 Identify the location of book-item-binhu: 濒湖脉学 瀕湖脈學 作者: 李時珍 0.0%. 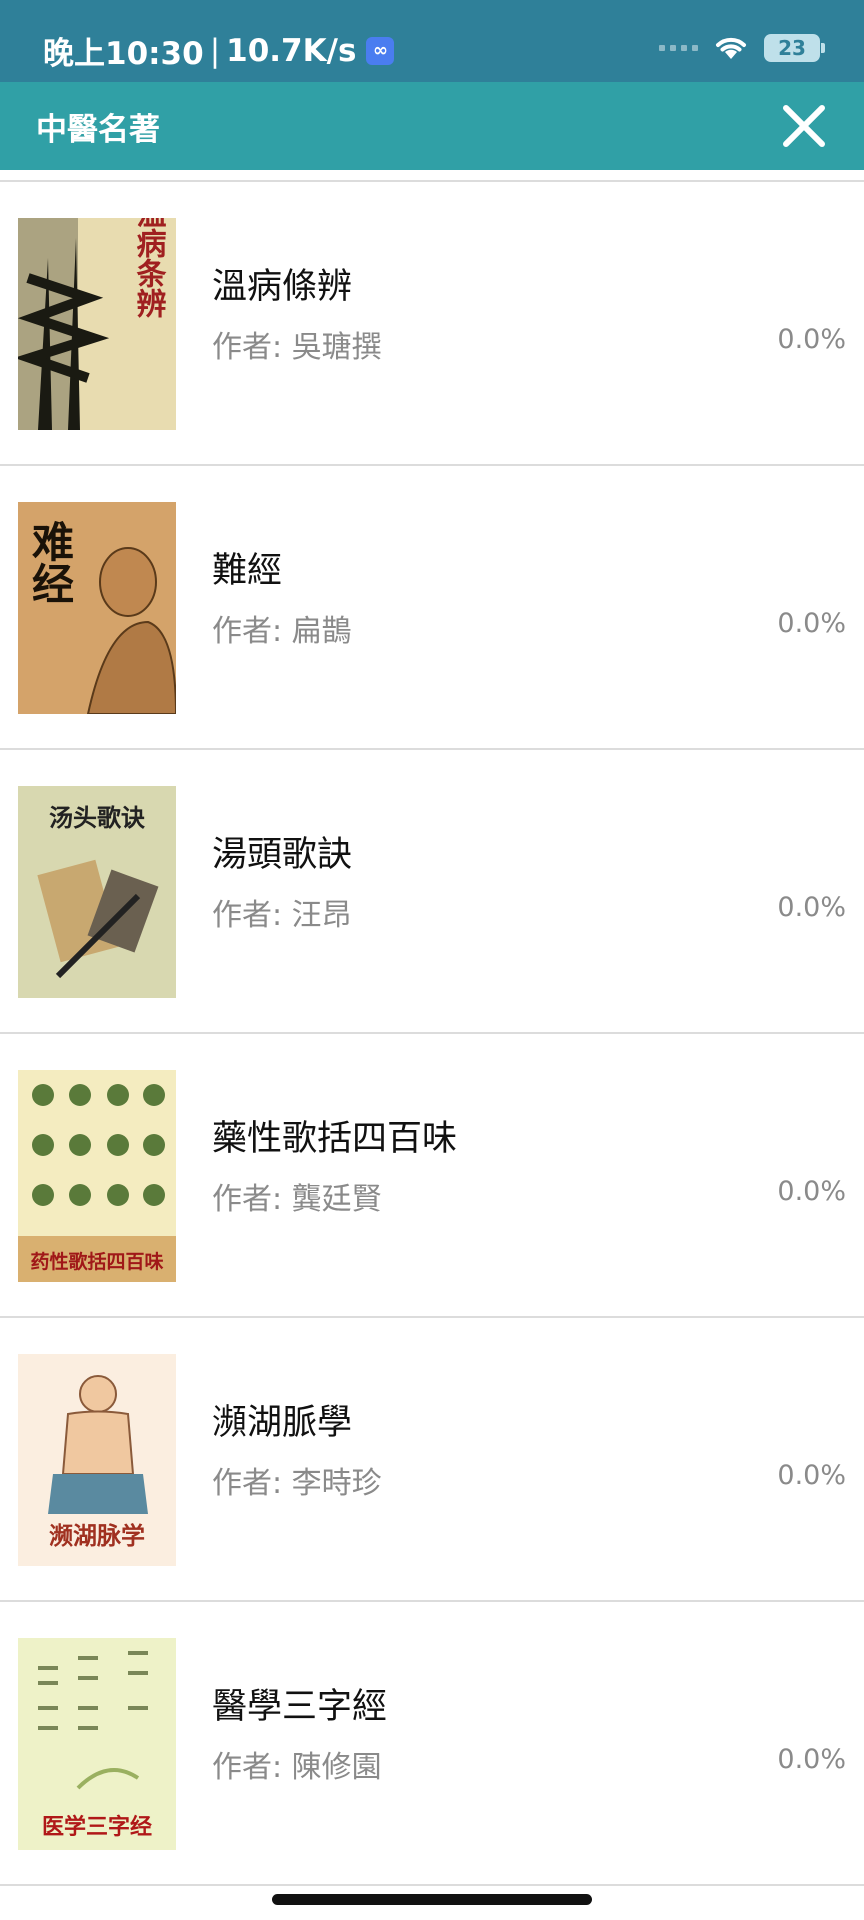
(432, 1460).